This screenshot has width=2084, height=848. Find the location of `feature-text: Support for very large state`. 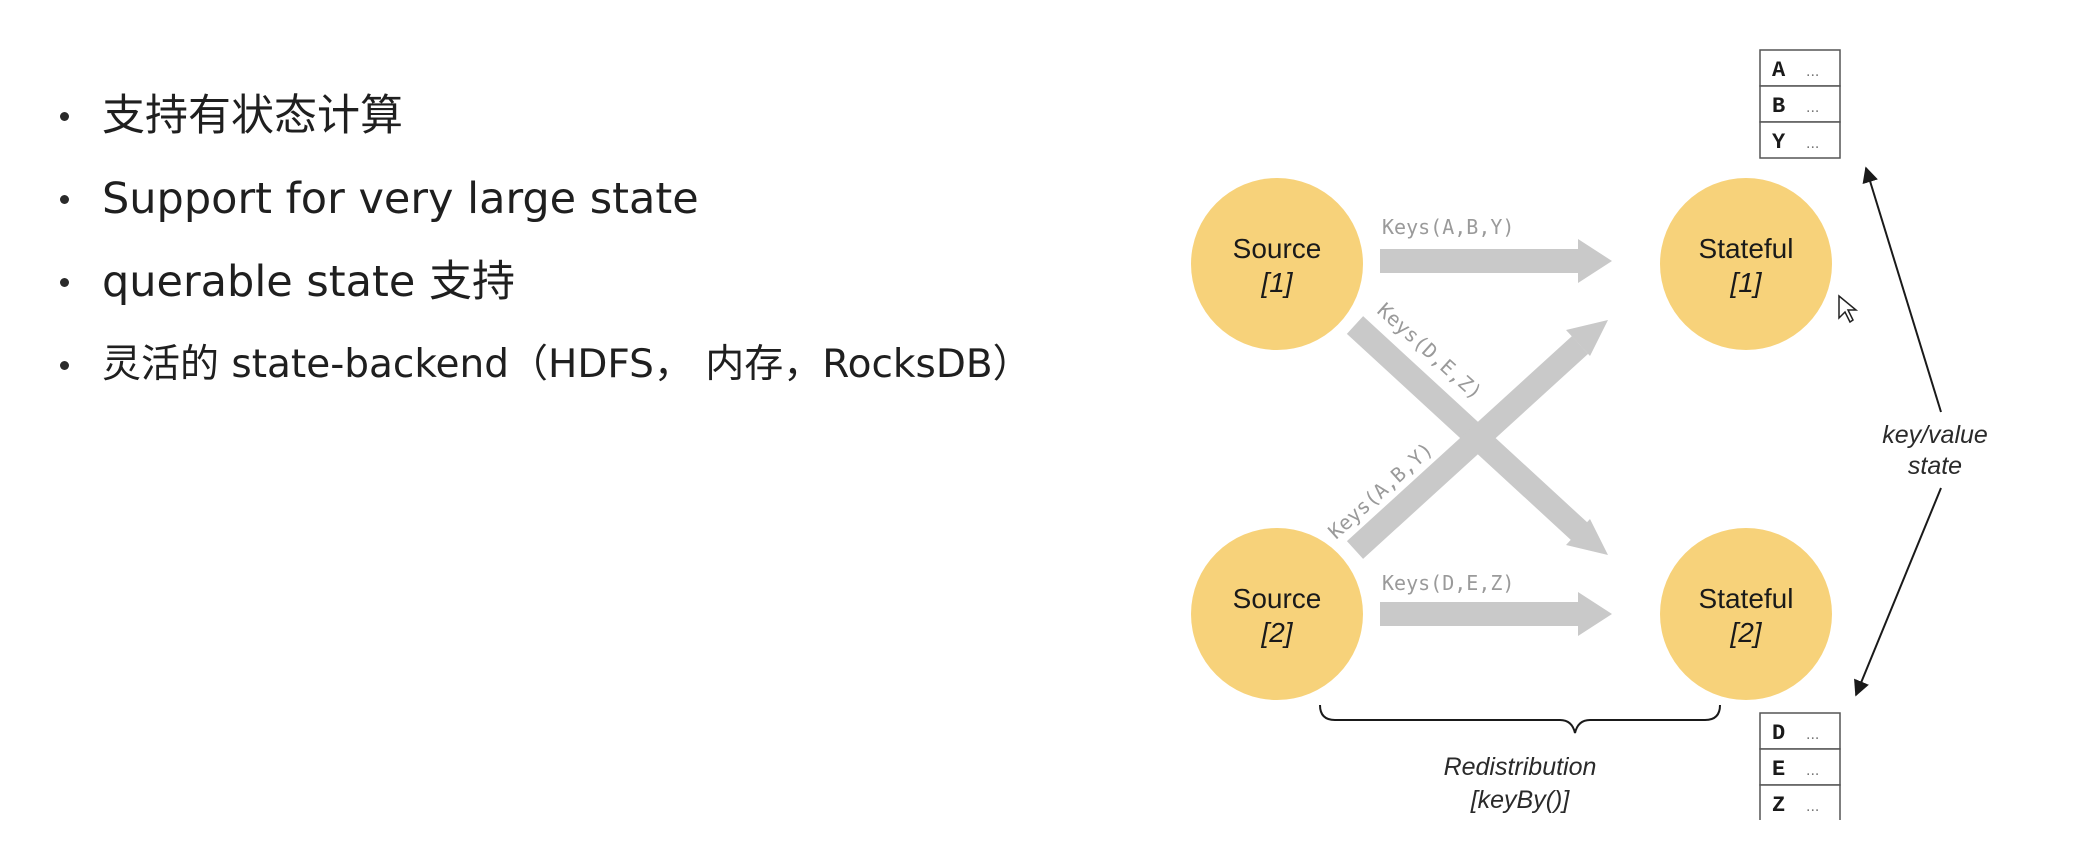

feature-text: Support for very large state is located at coordinates (400, 199).